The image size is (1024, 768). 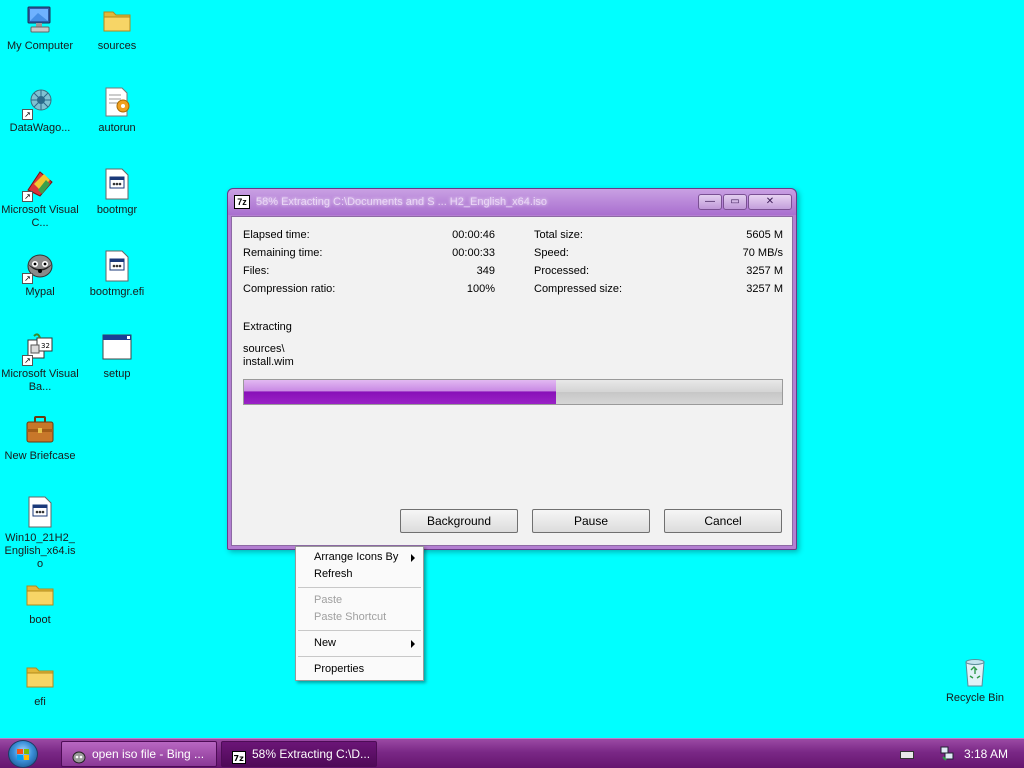 I want to click on compressed-size-value: 3257 M, so click(x=764, y=289).